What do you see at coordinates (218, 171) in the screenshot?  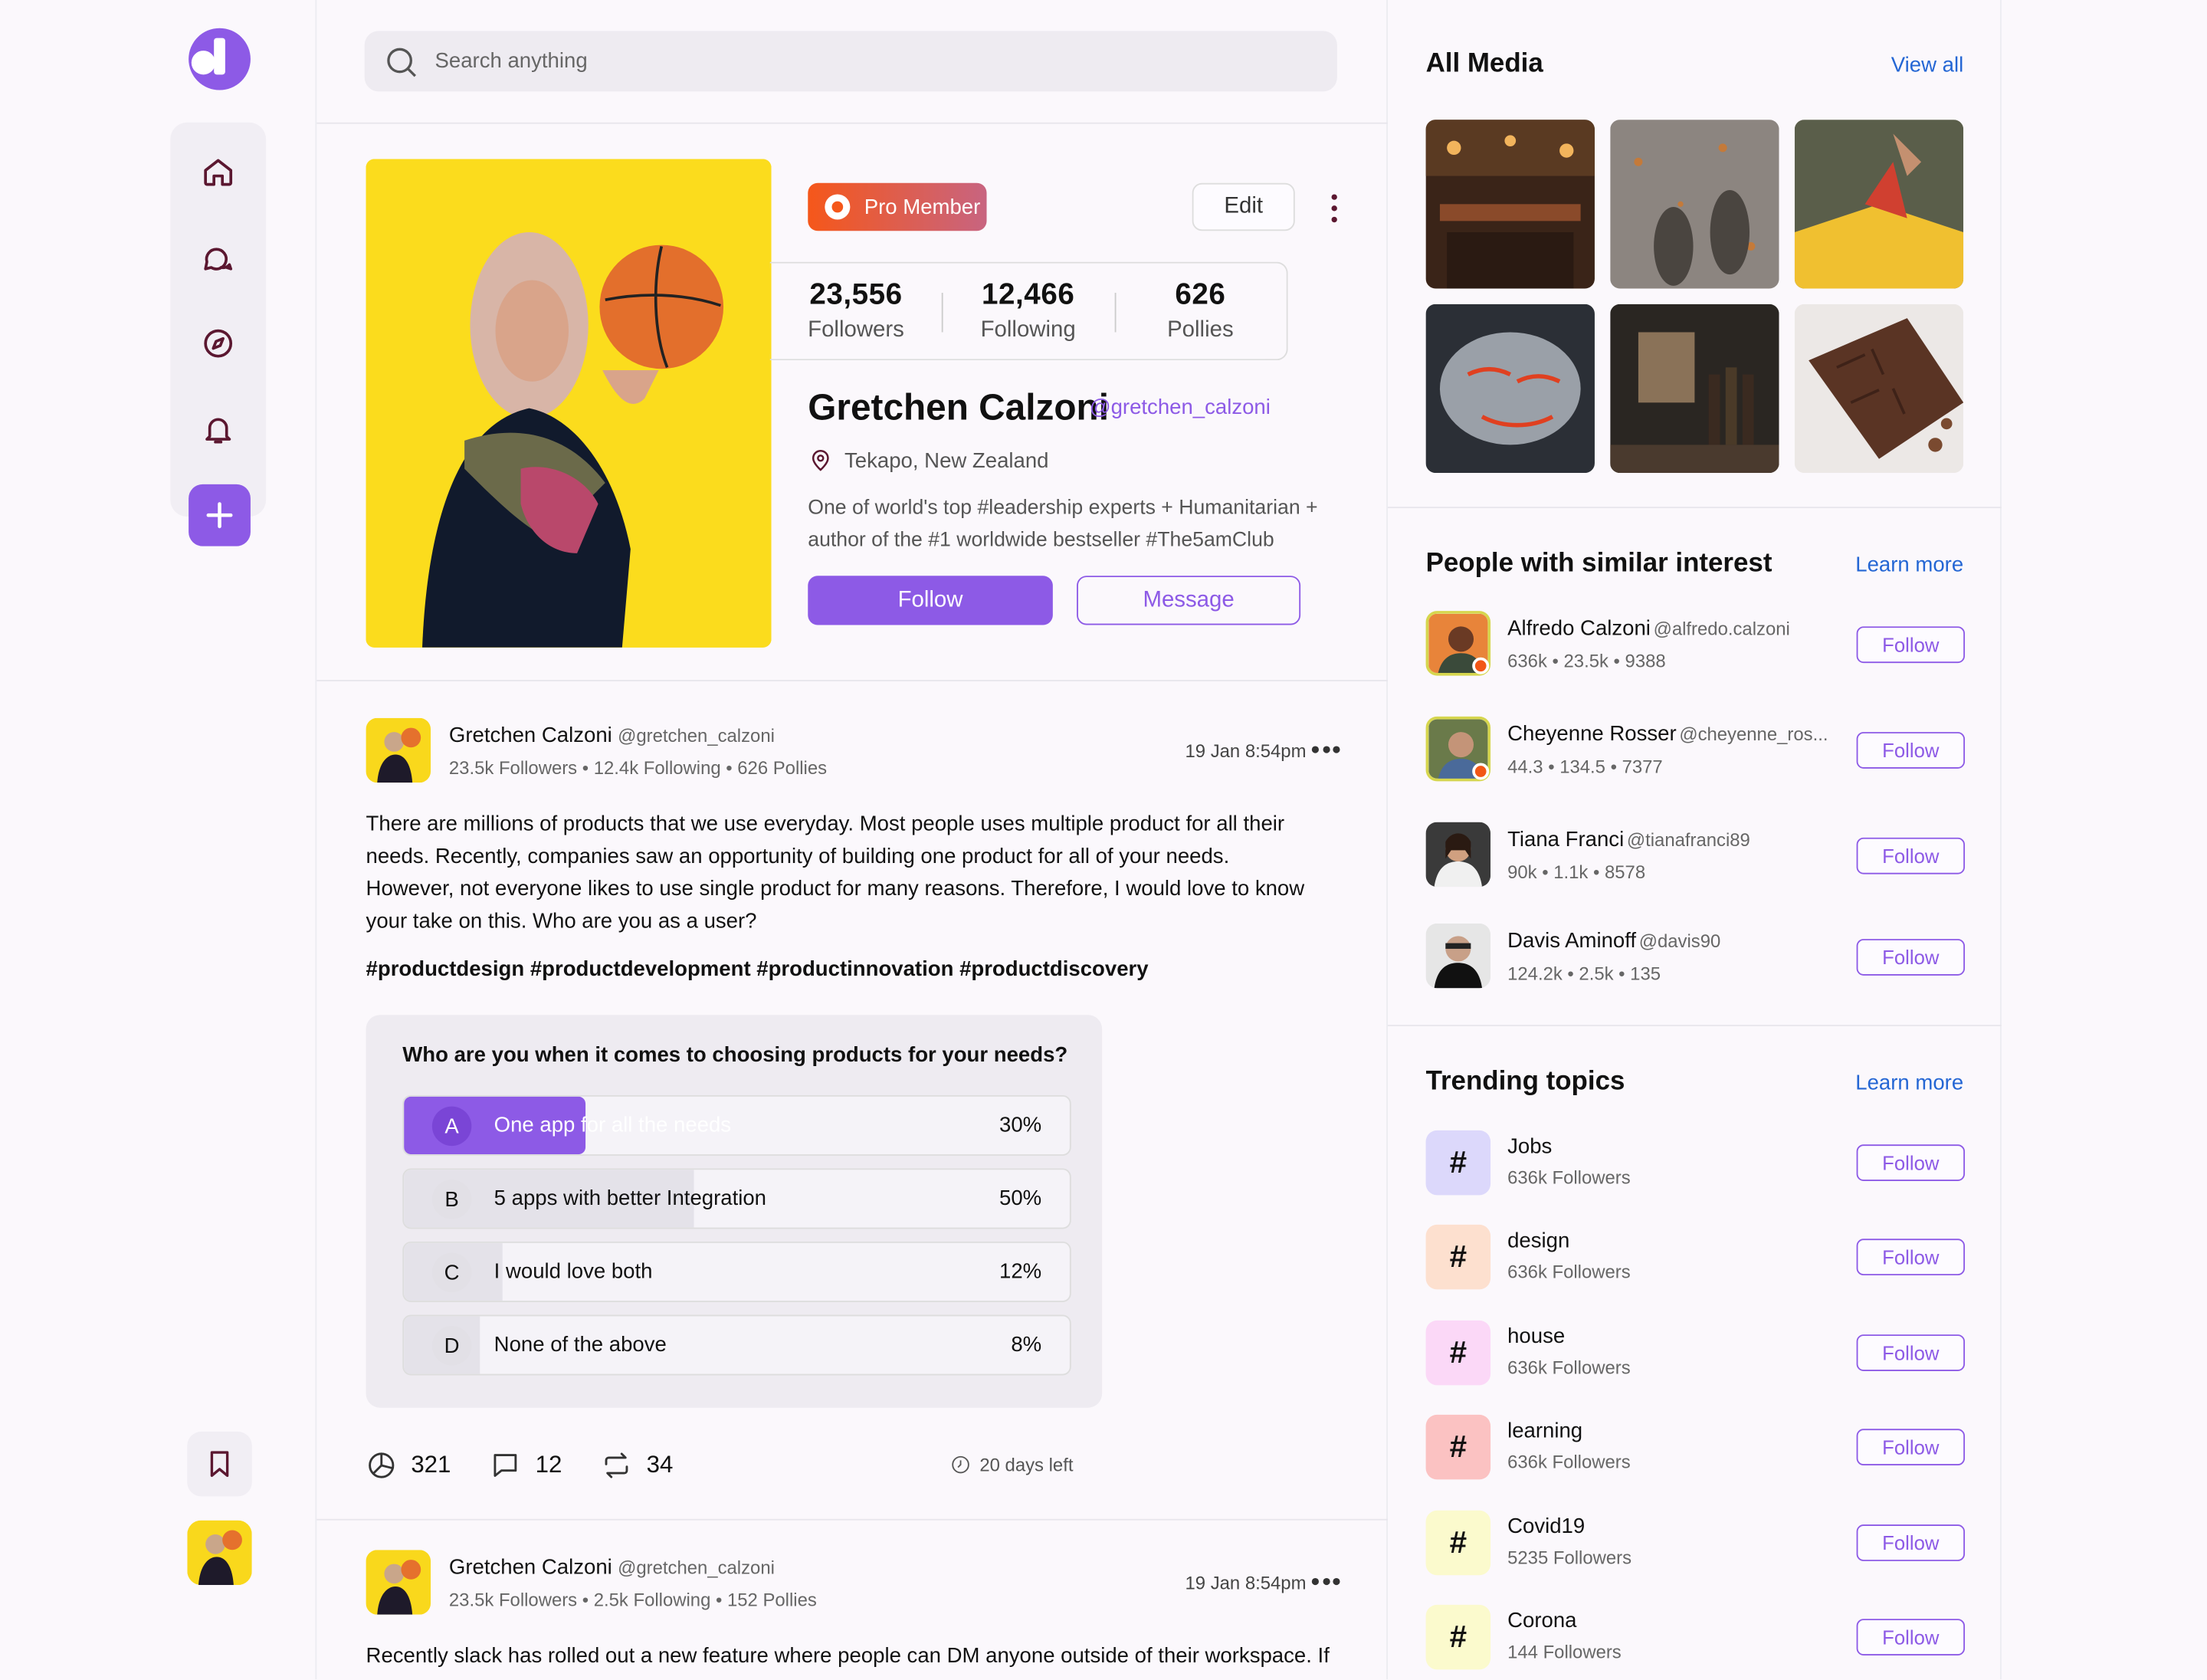 I see `home-icon` at bounding box center [218, 171].